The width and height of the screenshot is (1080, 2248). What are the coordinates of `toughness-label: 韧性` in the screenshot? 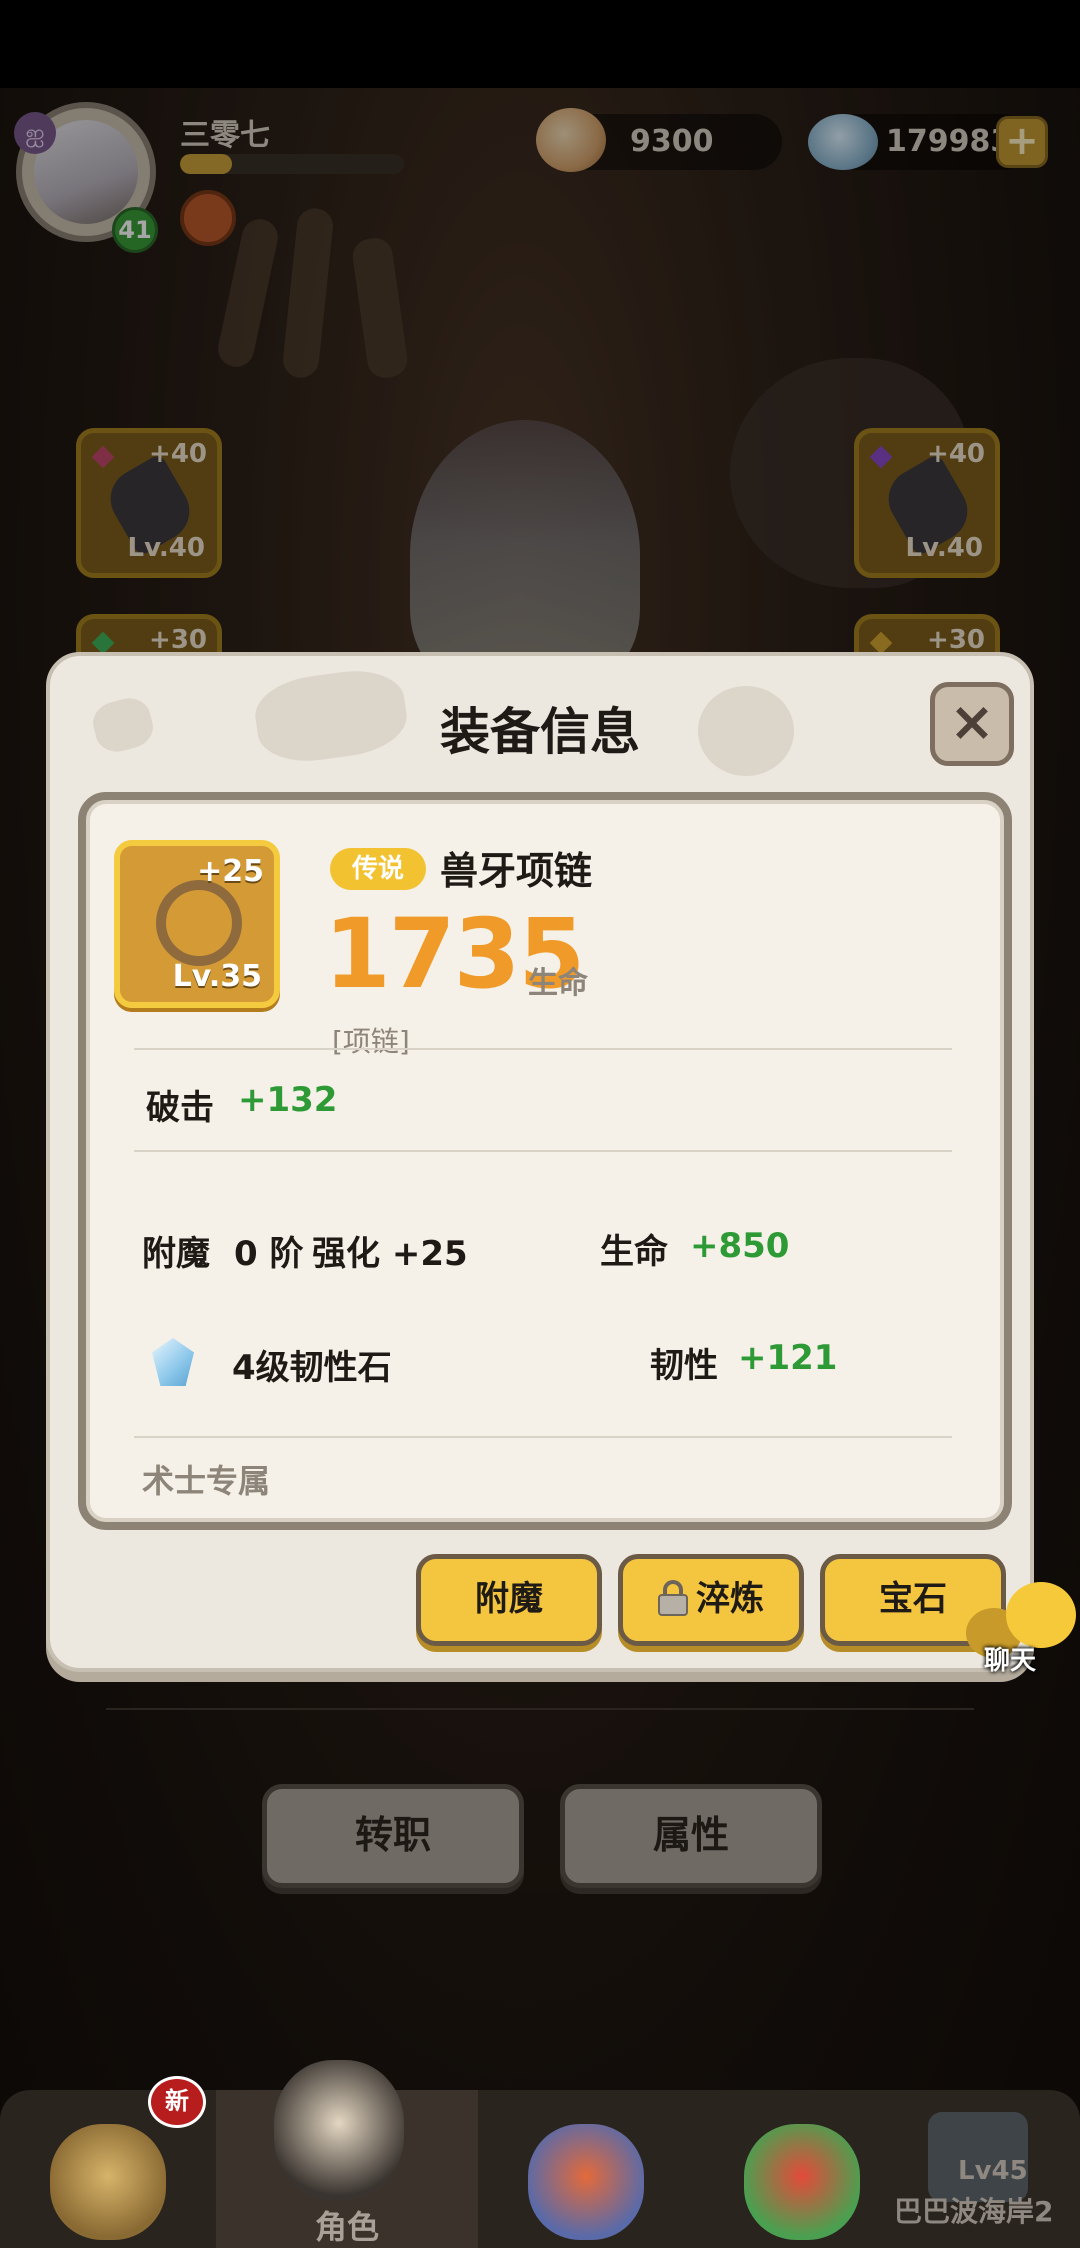 It's located at (684, 1366).